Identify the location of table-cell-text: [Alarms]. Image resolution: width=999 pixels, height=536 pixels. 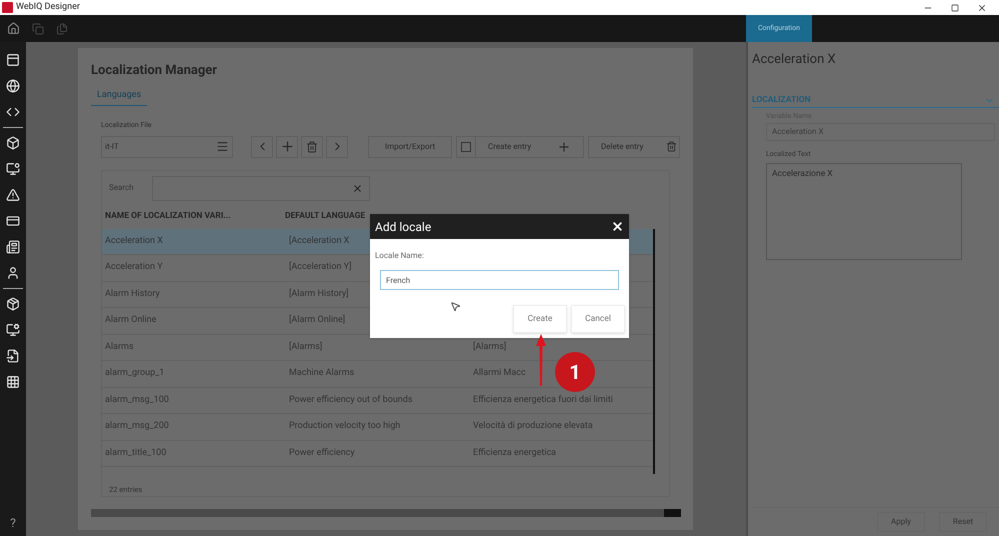
(489, 347).